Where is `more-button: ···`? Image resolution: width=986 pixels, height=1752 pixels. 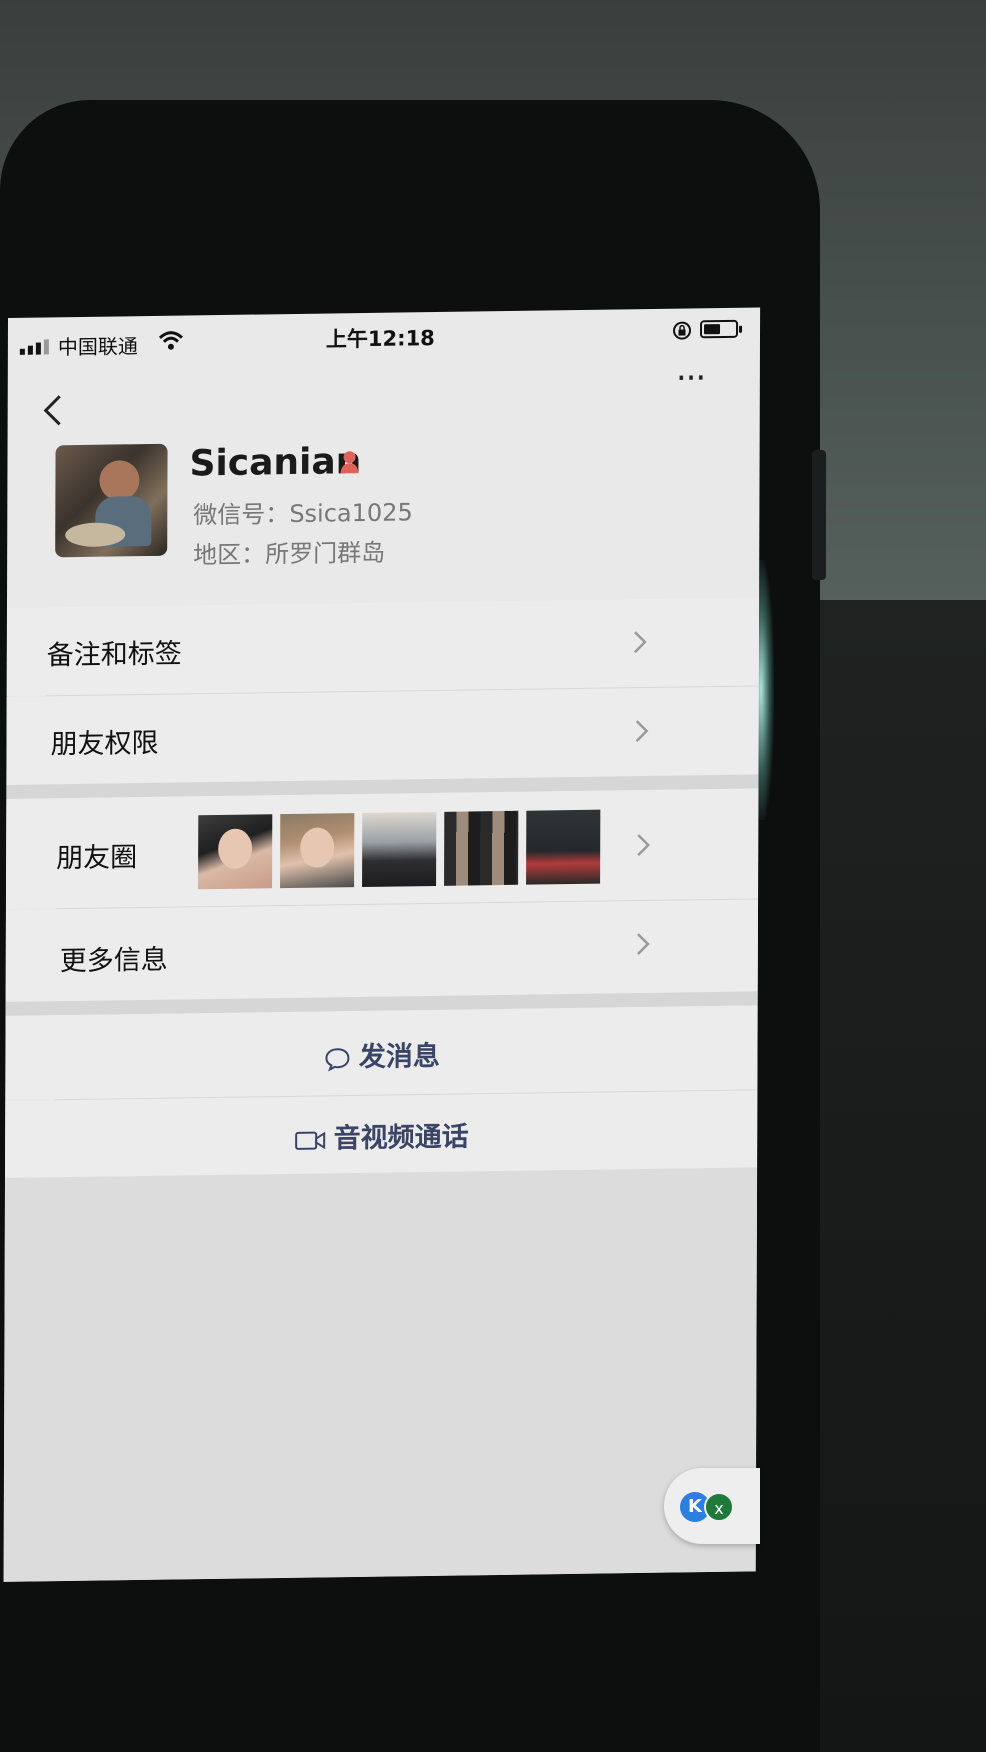 more-button: ··· is located at coordinates (698, 378).